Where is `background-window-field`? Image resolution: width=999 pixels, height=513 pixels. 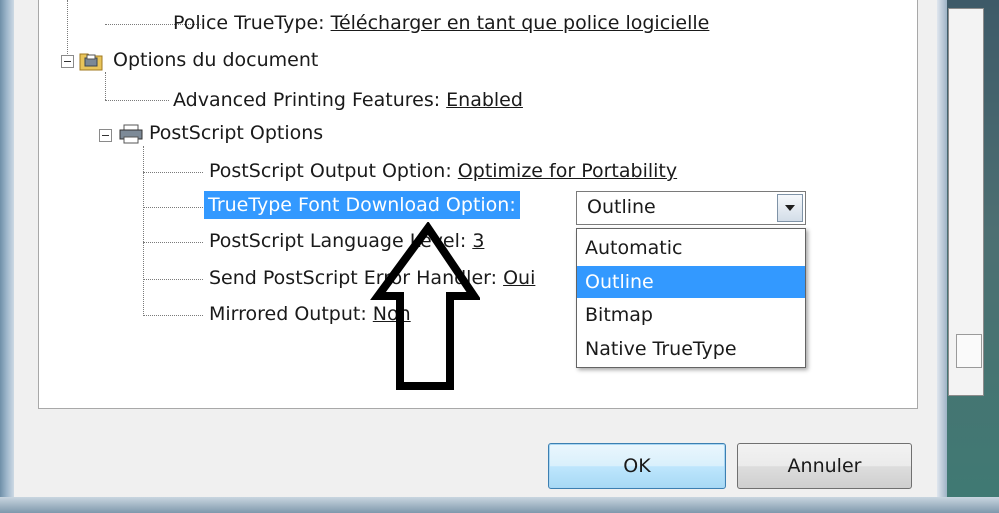 background-window-field is located at coordinates (969, 351).